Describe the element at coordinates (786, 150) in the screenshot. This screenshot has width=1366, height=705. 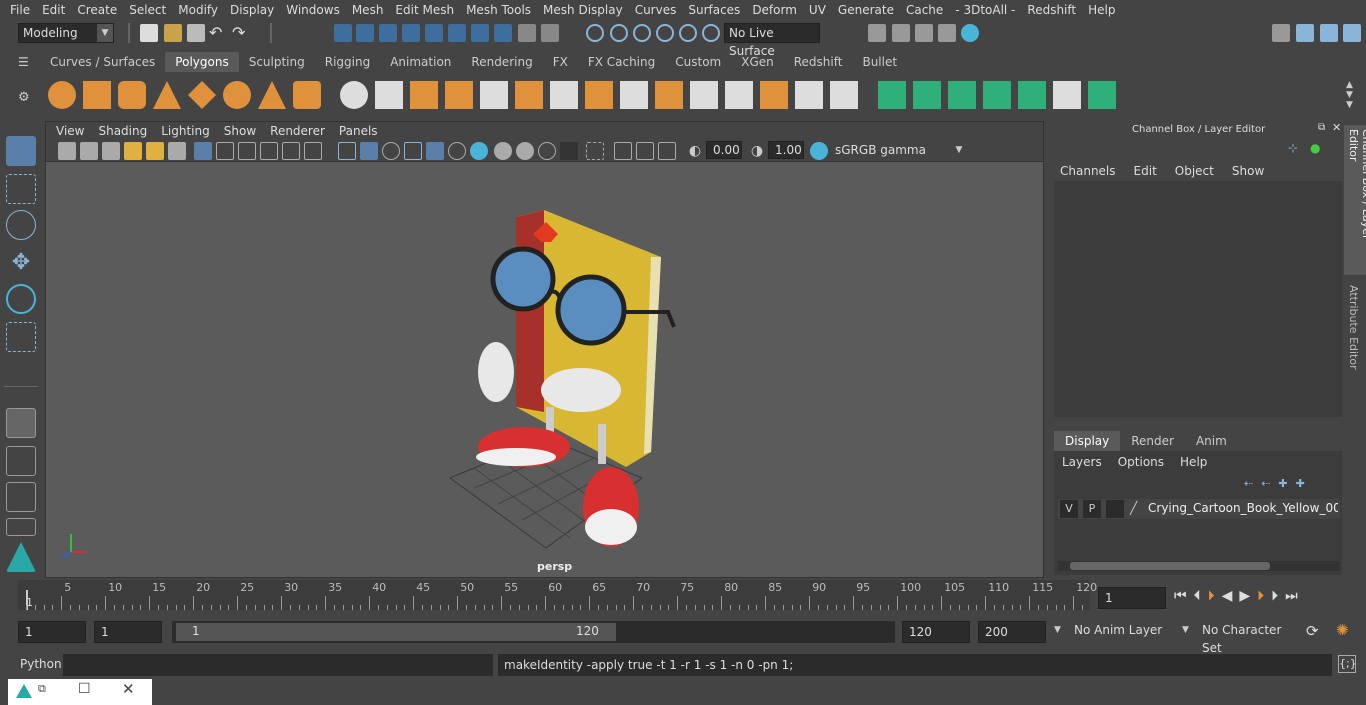
I see `gamma-field: 1.00` at that location.